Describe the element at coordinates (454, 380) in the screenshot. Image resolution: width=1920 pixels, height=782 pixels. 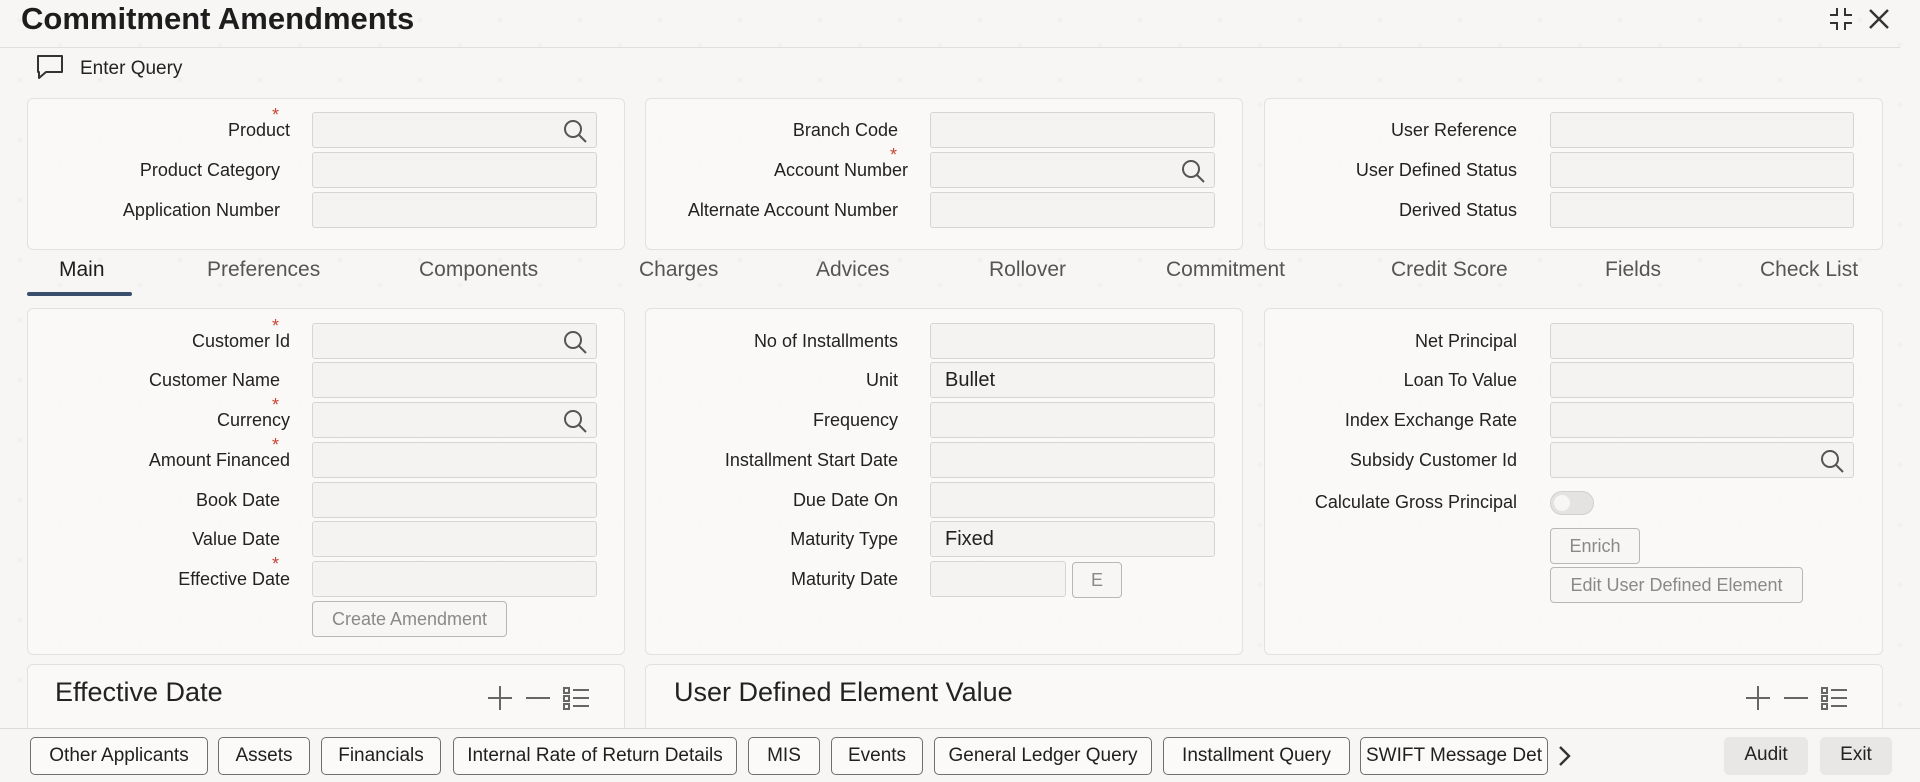
I see `customer-name-input` at that location.